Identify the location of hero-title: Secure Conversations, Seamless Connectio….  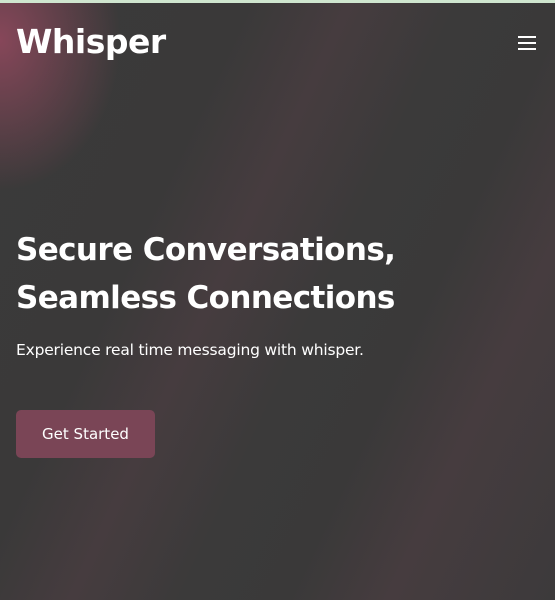
(206, 274).